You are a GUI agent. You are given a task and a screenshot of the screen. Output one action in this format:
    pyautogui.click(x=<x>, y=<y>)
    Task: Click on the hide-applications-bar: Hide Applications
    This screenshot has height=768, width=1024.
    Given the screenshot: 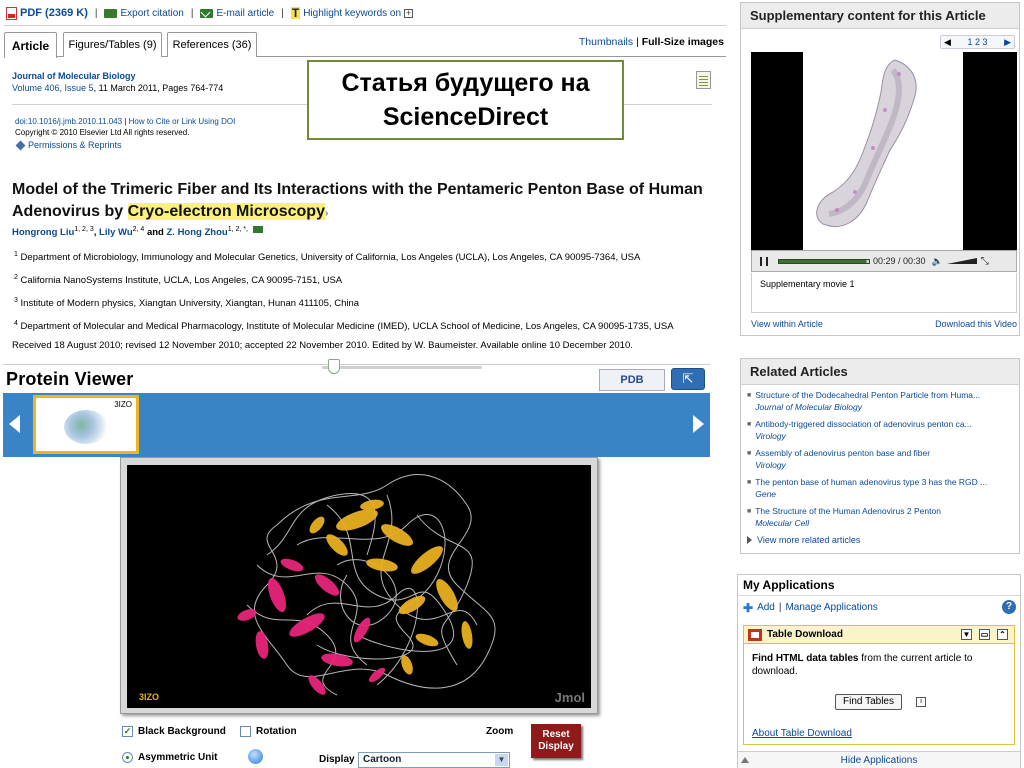 What is the action you would take?
    pyautogui.click(x=879, y=759)
    